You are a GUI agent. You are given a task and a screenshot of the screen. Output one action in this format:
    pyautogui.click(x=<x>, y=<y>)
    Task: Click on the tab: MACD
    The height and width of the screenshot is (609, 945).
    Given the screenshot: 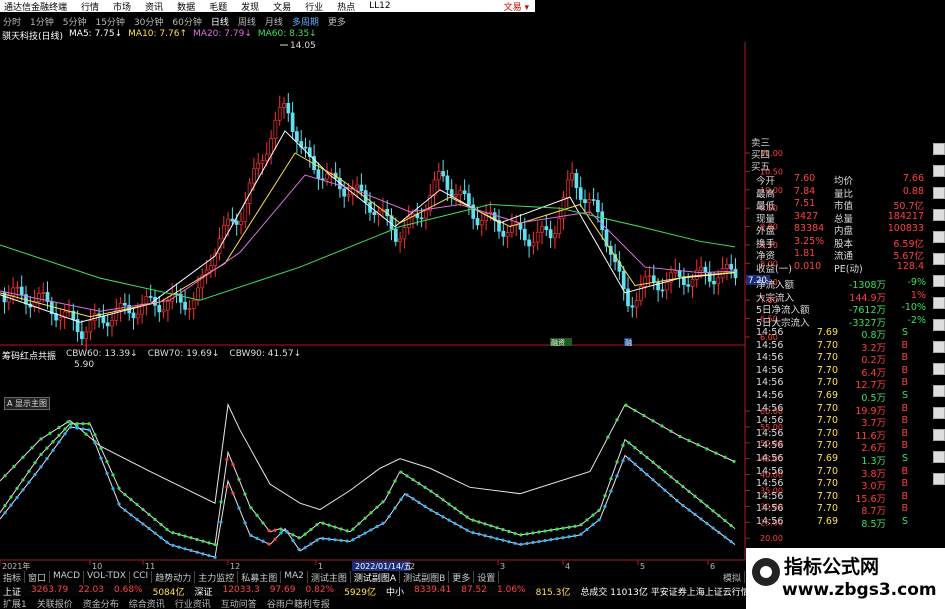 What is the action you would take?
    pyautogui.click(x=67, y=577)
    